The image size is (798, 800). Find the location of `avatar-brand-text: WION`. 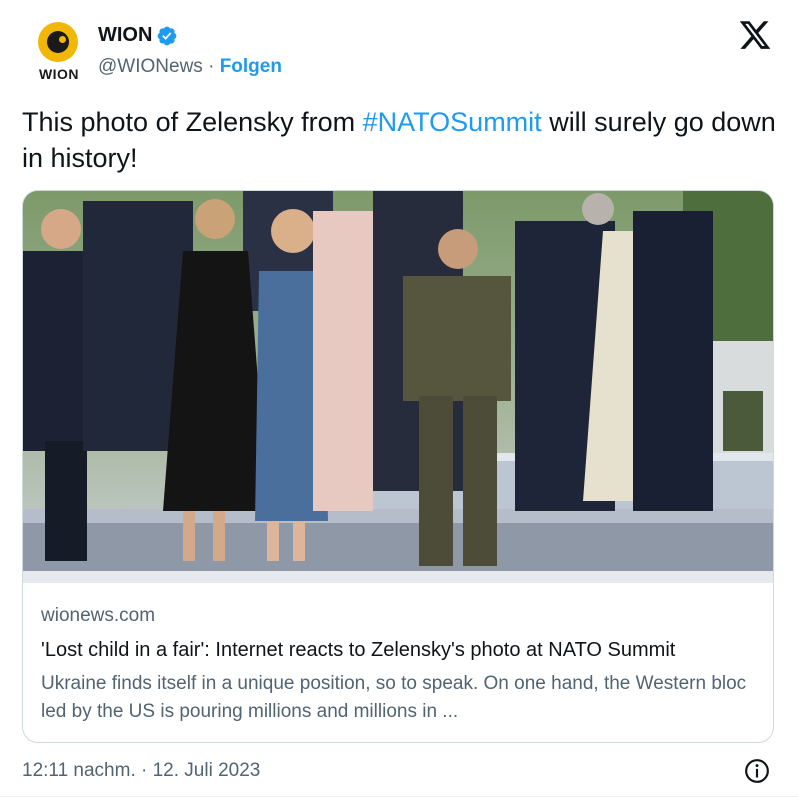

avatar-brand-text: WION is located at coordinates (59, 74).